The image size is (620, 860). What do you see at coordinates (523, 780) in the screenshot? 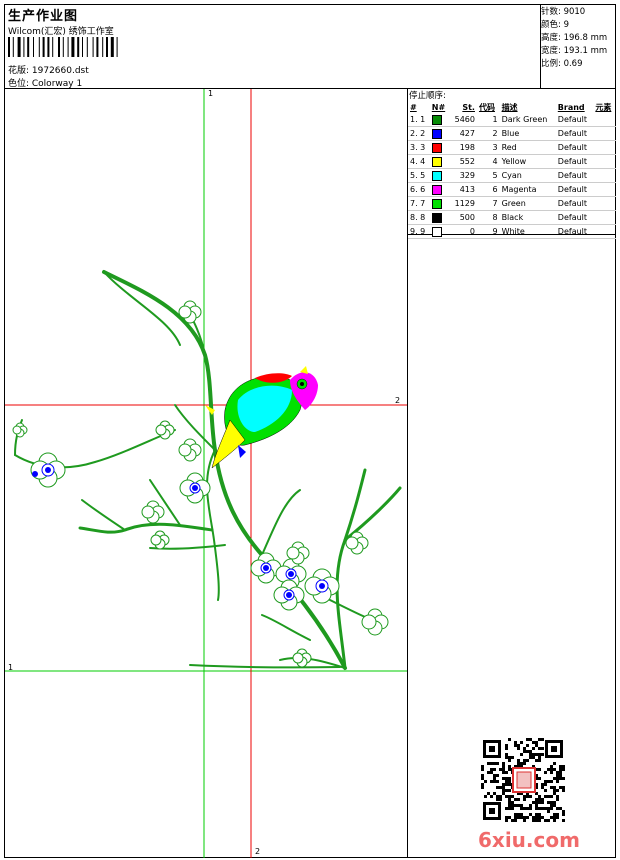
I see `qr-code` at bounding box center [523, 780].